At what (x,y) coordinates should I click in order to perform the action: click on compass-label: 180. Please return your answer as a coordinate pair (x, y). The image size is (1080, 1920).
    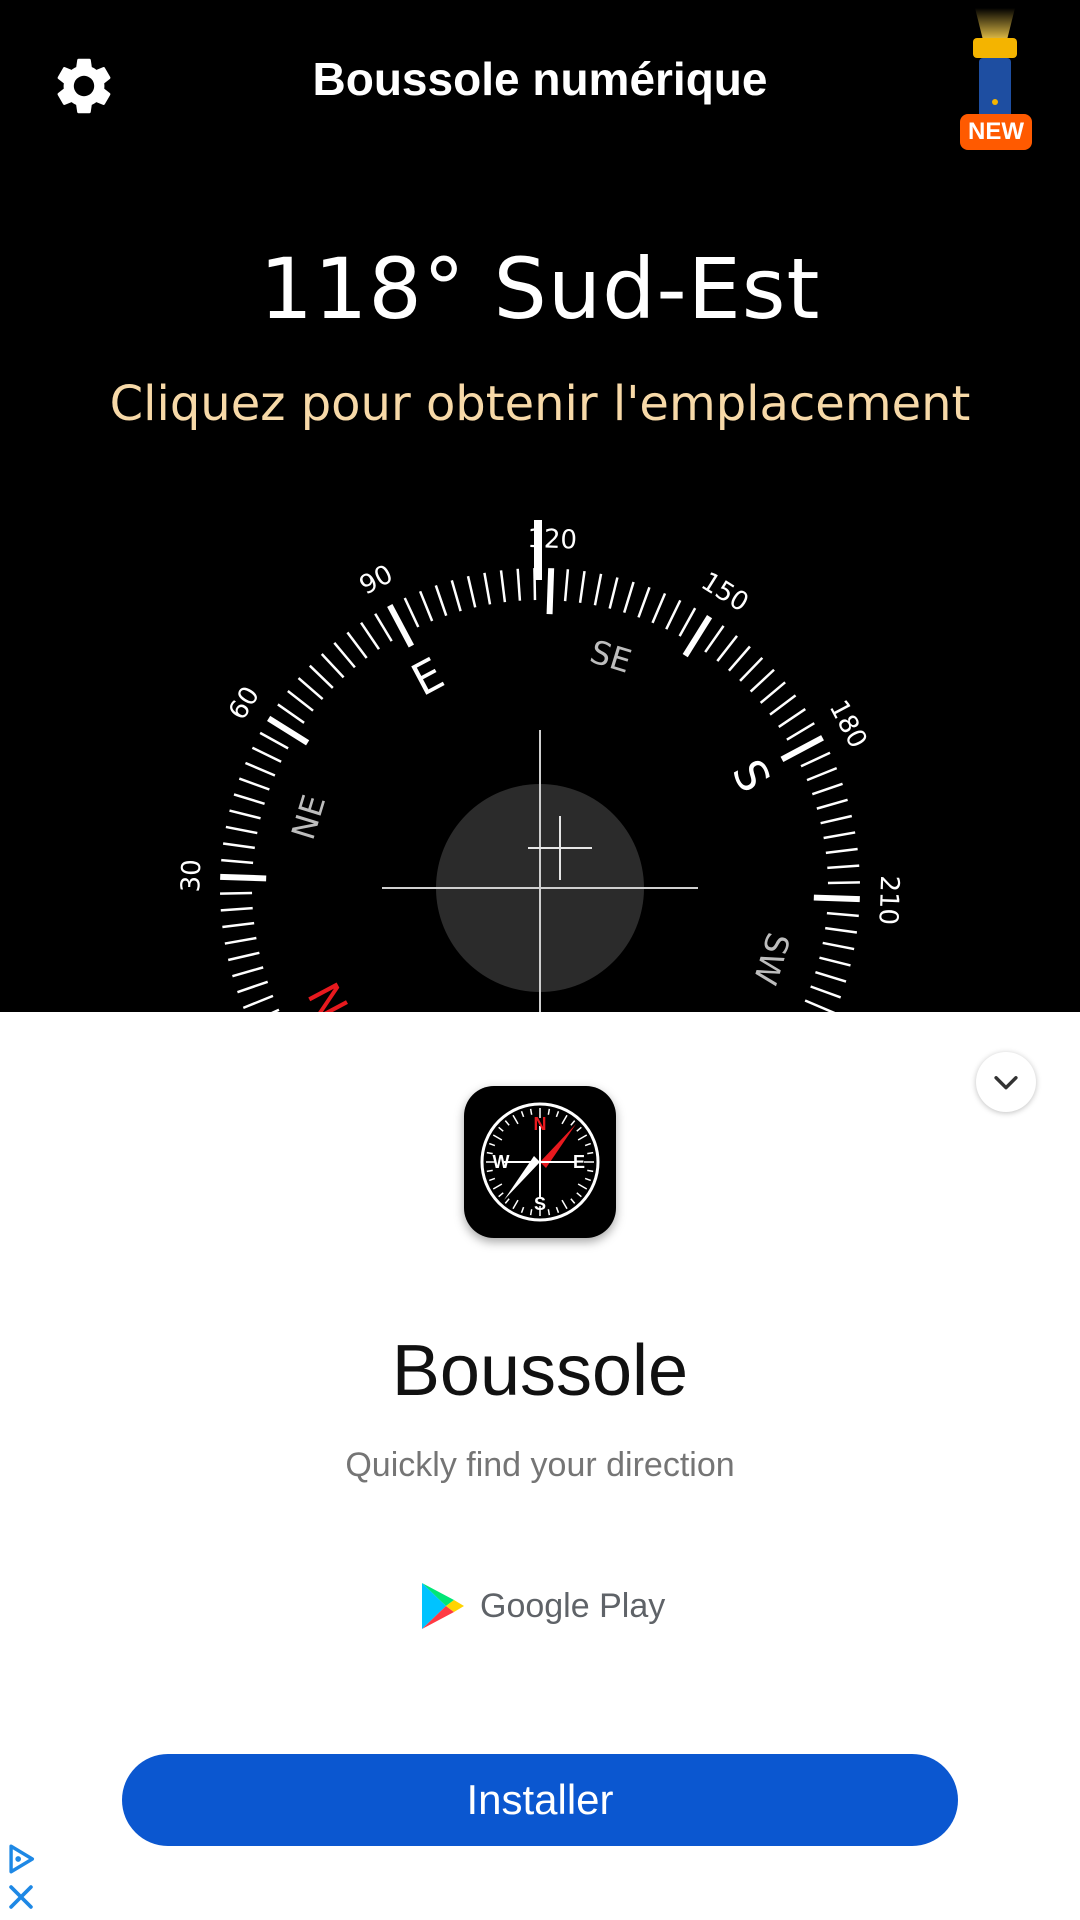
    Looking at the image, I should click on (848, 724).